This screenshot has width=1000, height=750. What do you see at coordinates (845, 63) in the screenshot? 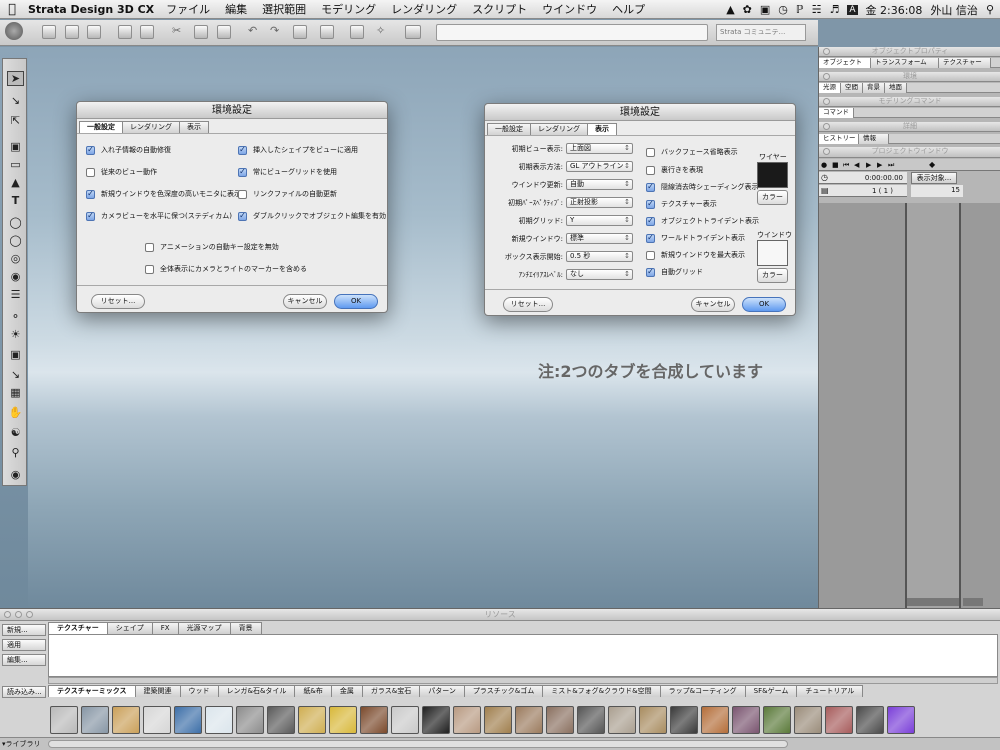
I see `tab-object: オブジェクト` at bounding box center [845, 63].